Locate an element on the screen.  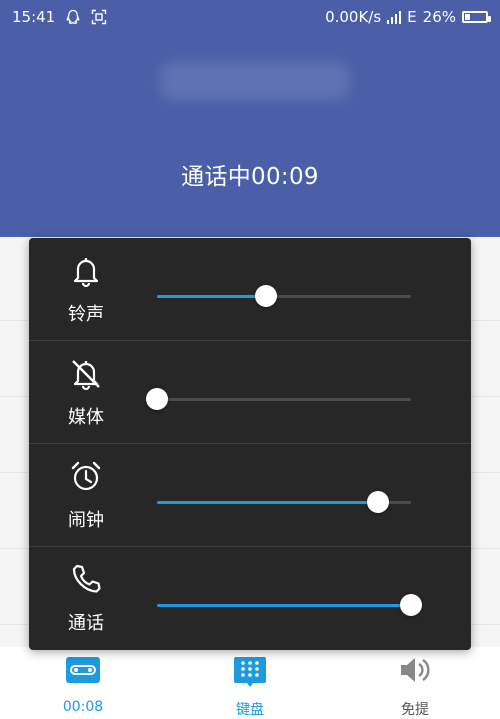
alarm-clock-icon is located at coordinates (86, 476).